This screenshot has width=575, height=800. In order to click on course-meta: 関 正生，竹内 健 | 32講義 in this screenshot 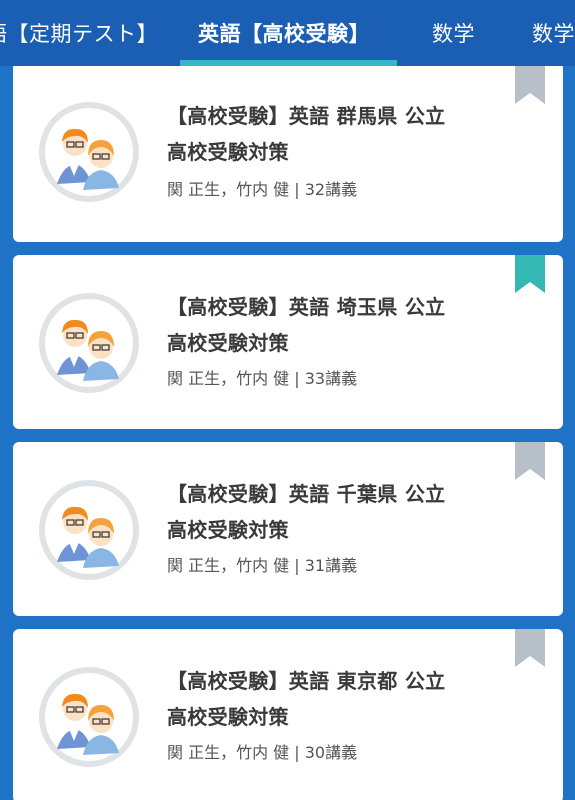, I will do `click(262, 189)`.